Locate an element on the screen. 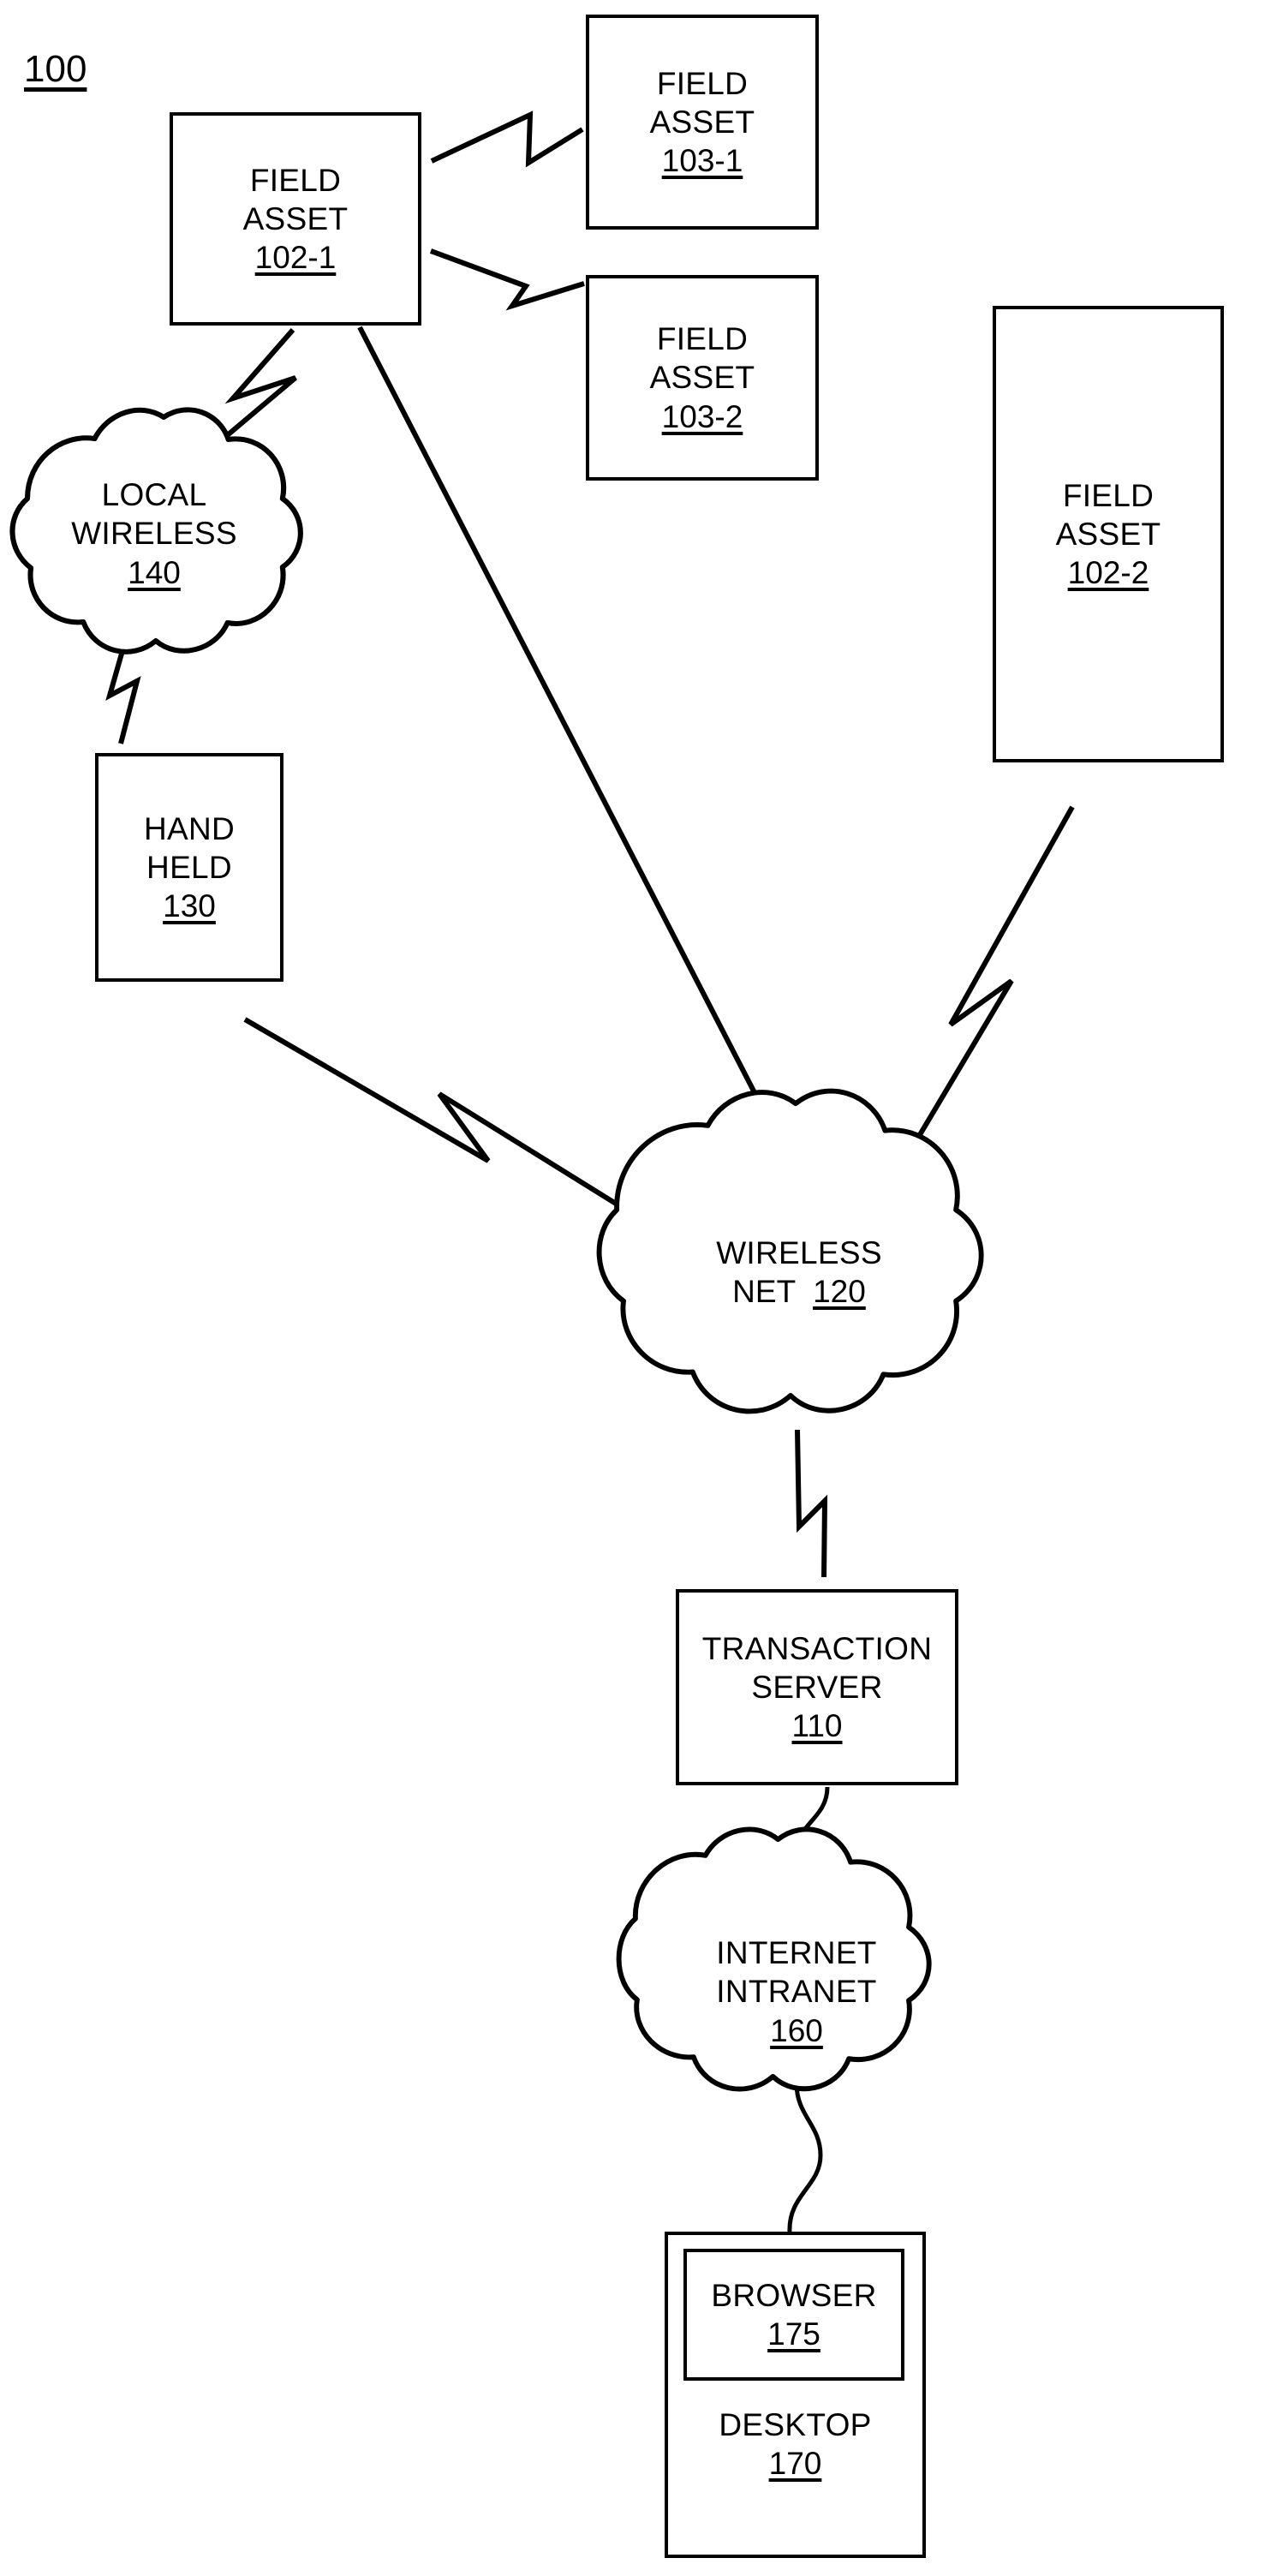 This screenshot has width=1271, height=2576. node-hand-held-130: HAND HELD 130 is located at coordinates (189, 868).